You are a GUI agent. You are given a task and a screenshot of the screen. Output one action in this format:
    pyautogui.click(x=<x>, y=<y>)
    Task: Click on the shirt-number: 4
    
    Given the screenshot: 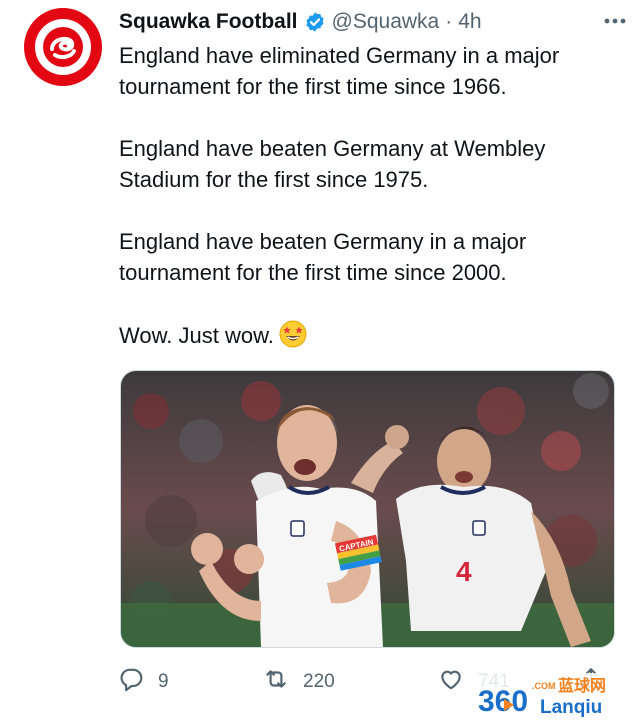 What is the action you would take?
    pyautogui.click(x=464, y=571)
    